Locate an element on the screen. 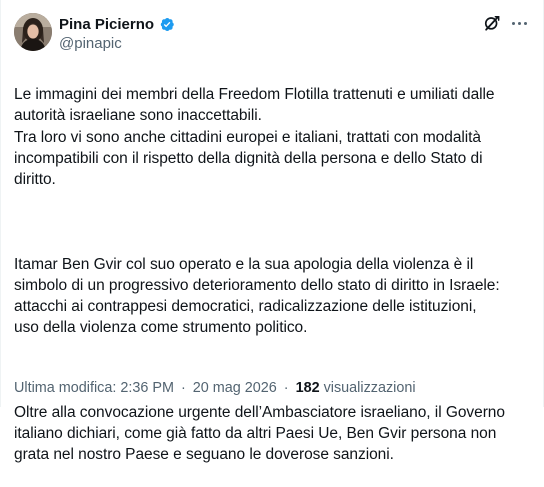  more-horizontal-icon is located at coordinates (519, 23).